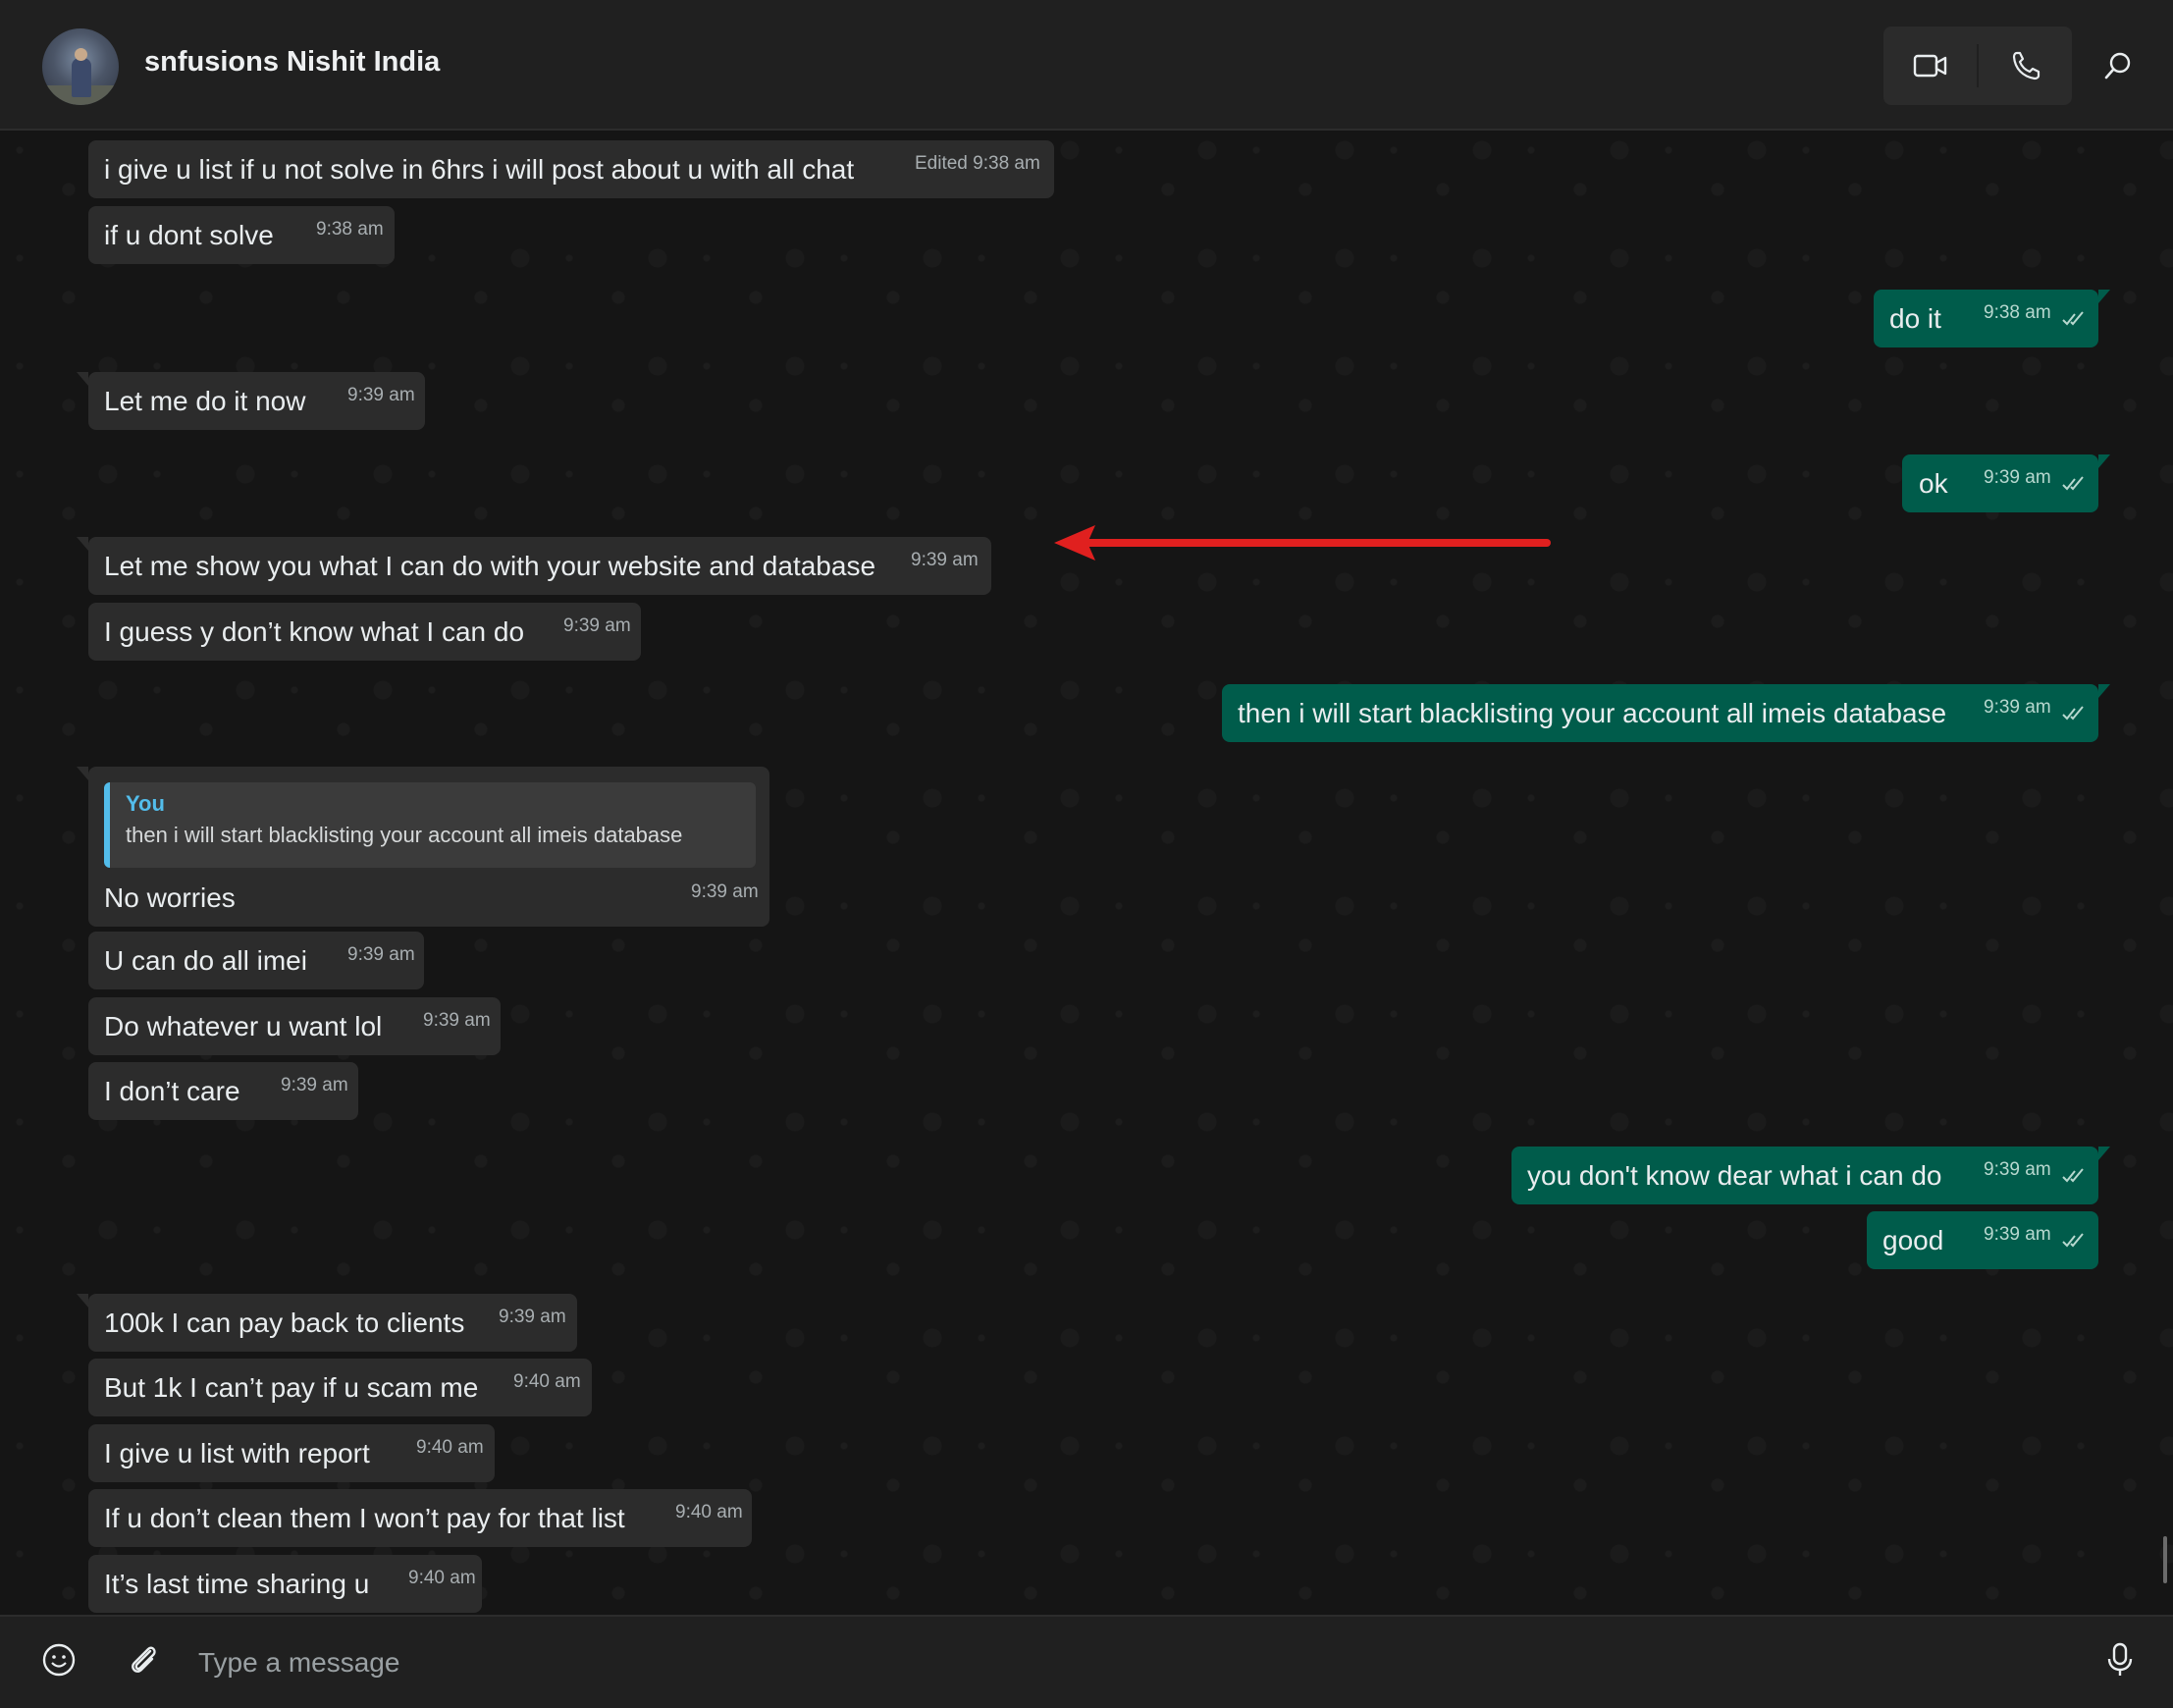  I want to click on attach-button, so click(143, 1659).